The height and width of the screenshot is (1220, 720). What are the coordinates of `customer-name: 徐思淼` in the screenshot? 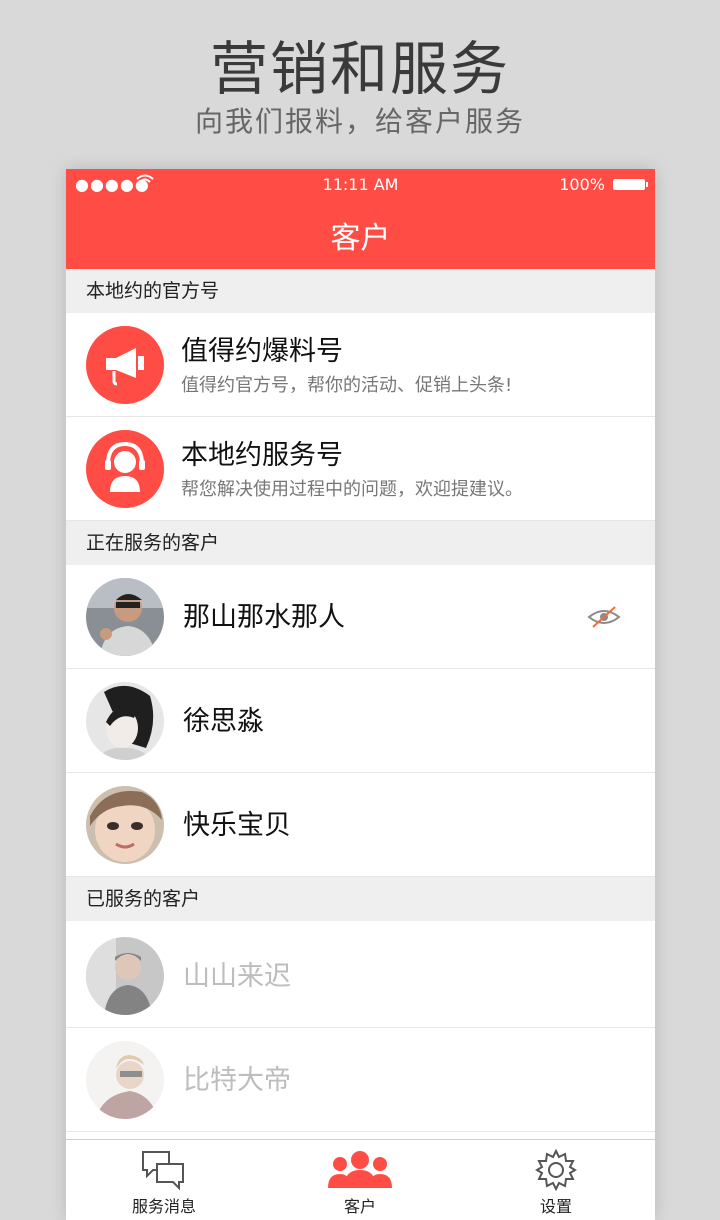 It's located at (223, 721).